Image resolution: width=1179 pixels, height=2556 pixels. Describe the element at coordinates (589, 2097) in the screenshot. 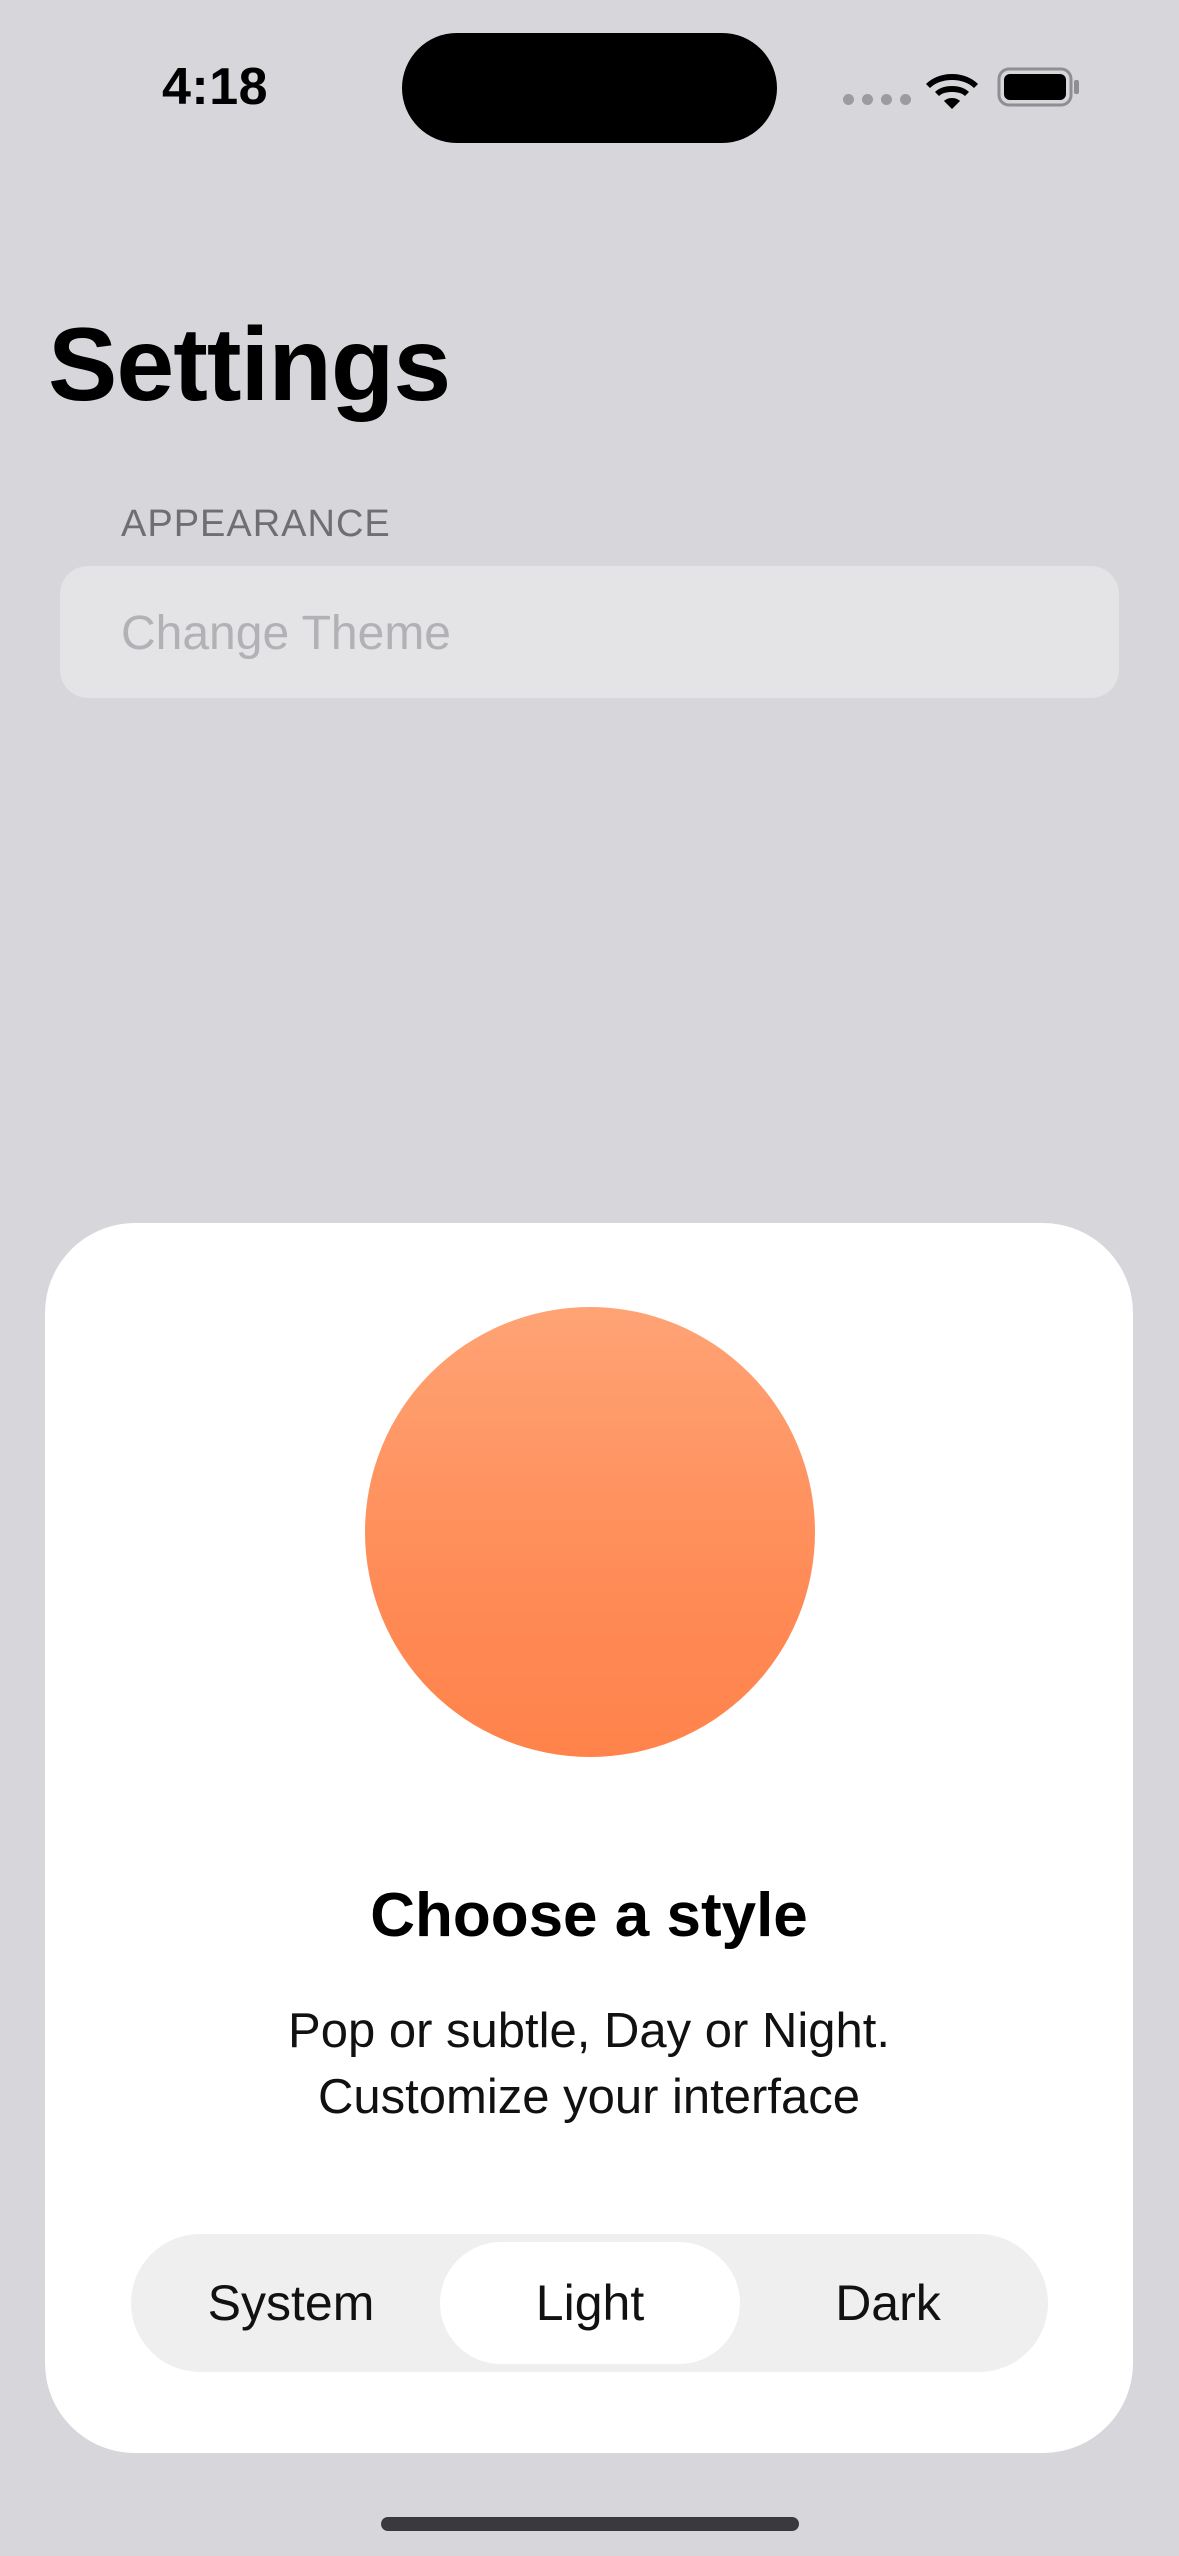

I see `sheet-subtitle-line-2: Customize your interface` at that location.